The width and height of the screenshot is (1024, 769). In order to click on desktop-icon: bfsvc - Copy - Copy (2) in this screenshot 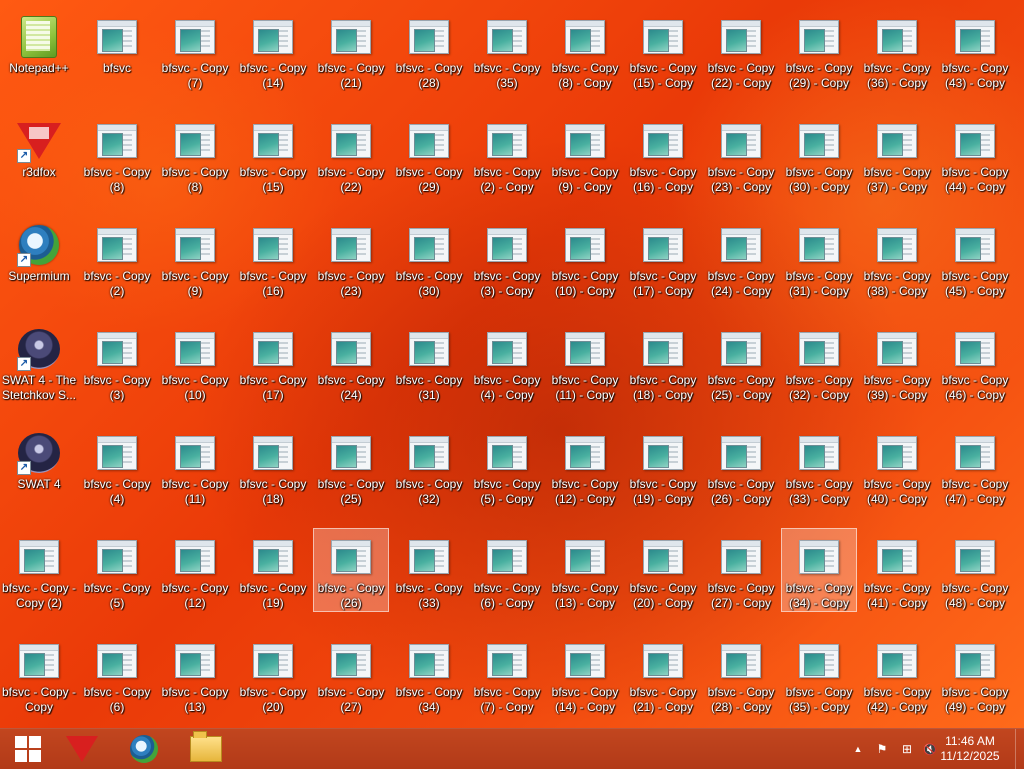, I will do `click(39, 570)`.